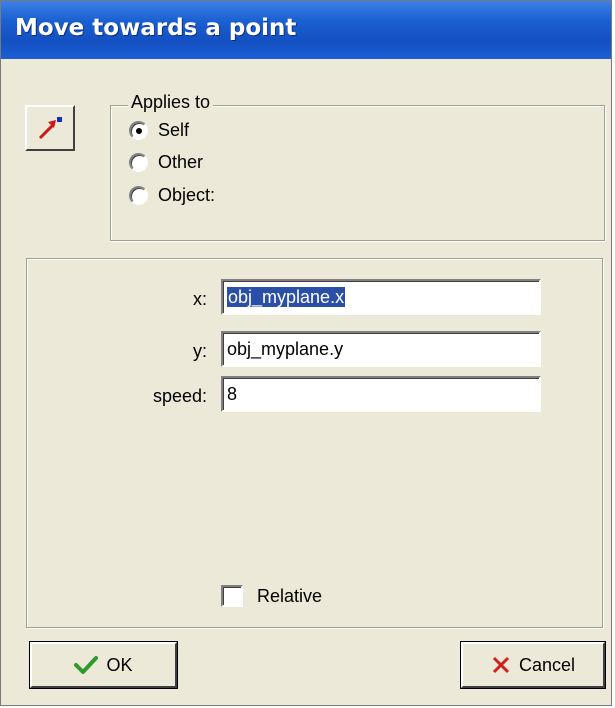  Describe the element at coordinates (156, 28) in the screenshot. I see `window-title: Move towards a point` at that location.